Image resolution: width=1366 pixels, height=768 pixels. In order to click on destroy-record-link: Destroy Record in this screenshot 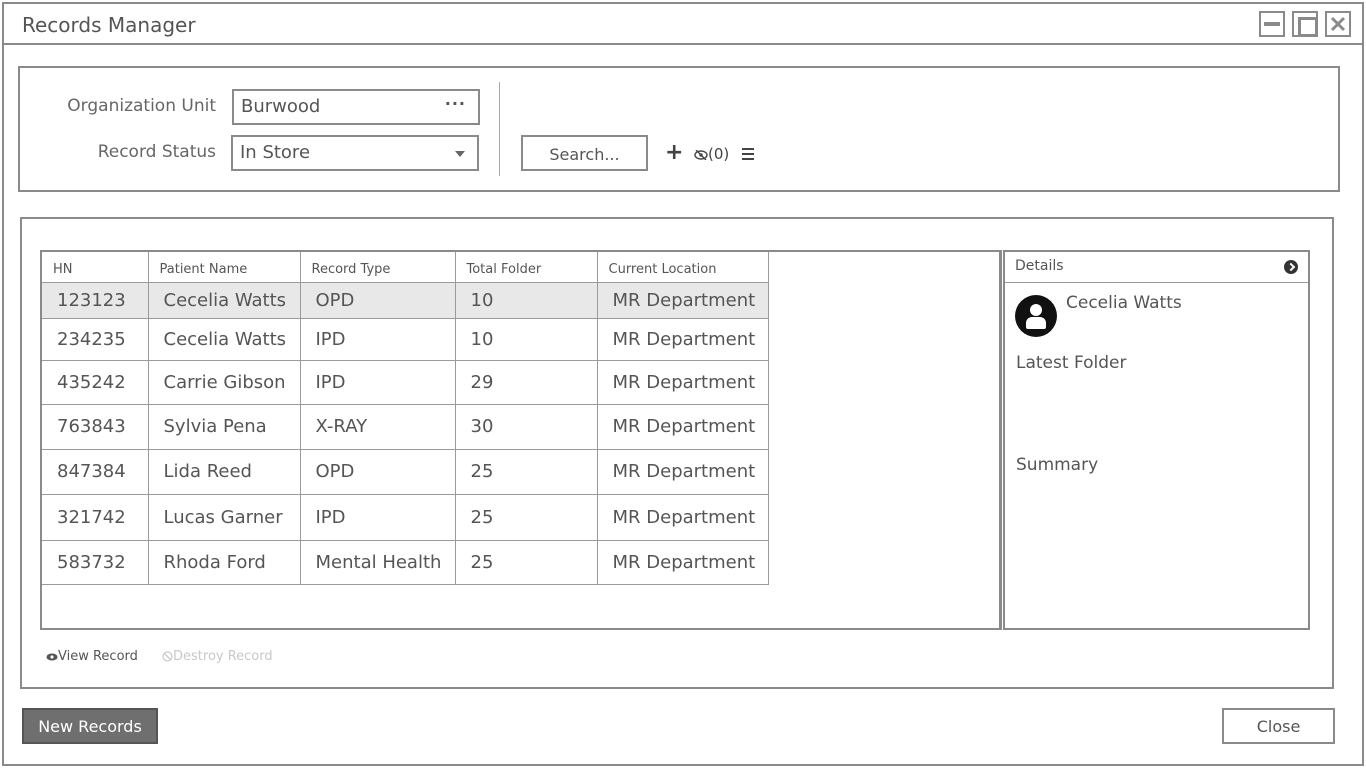, I will do `click(217, 656)`.